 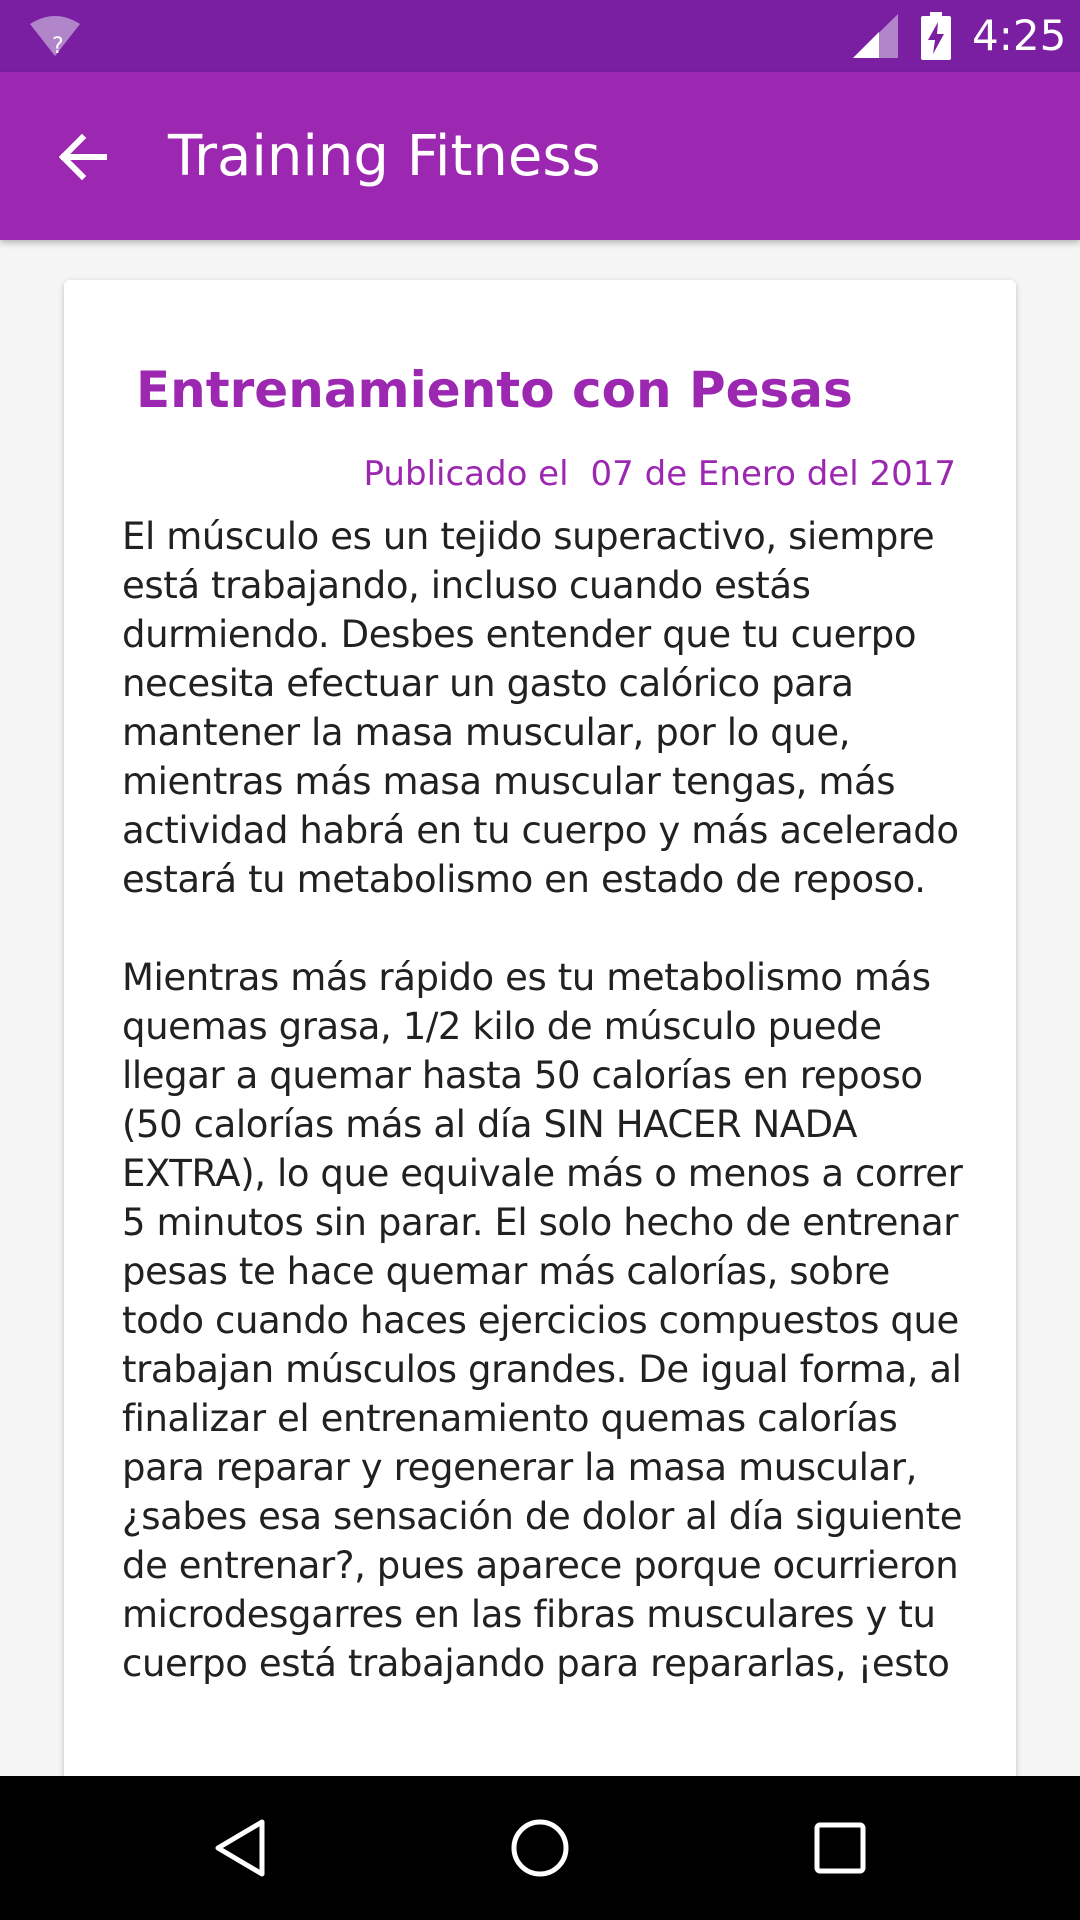 What do you see at coordinates (540, 36) in the screenshot?
I see `status-bar: ? 4:25` at bounding box center [540, 36].